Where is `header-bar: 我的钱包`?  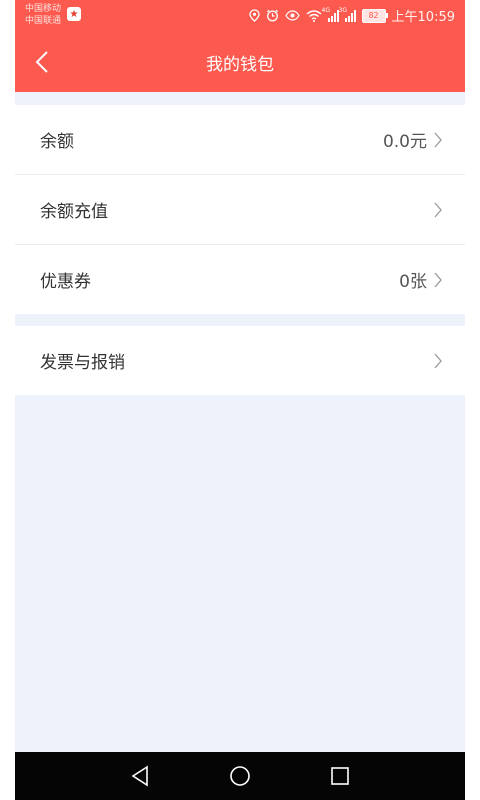
header-bar: 我的钱包 is located at coordinates (240, 62).